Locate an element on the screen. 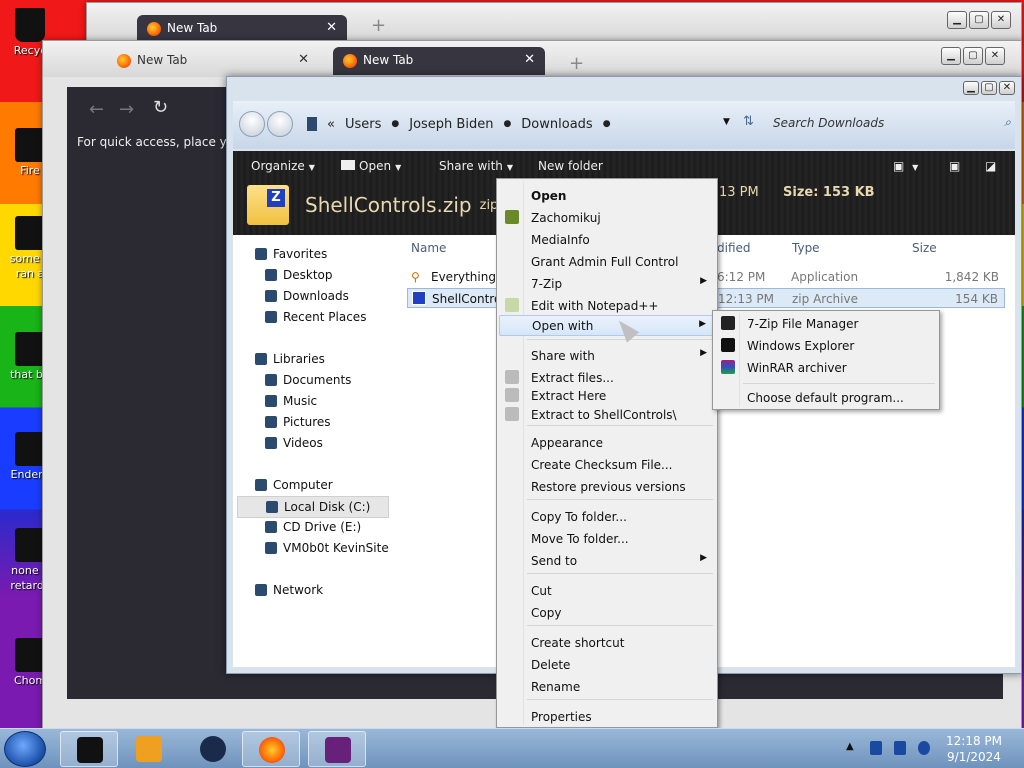  context-menu-item-extract-here: Extract Here is located at coordinates (607, 395).